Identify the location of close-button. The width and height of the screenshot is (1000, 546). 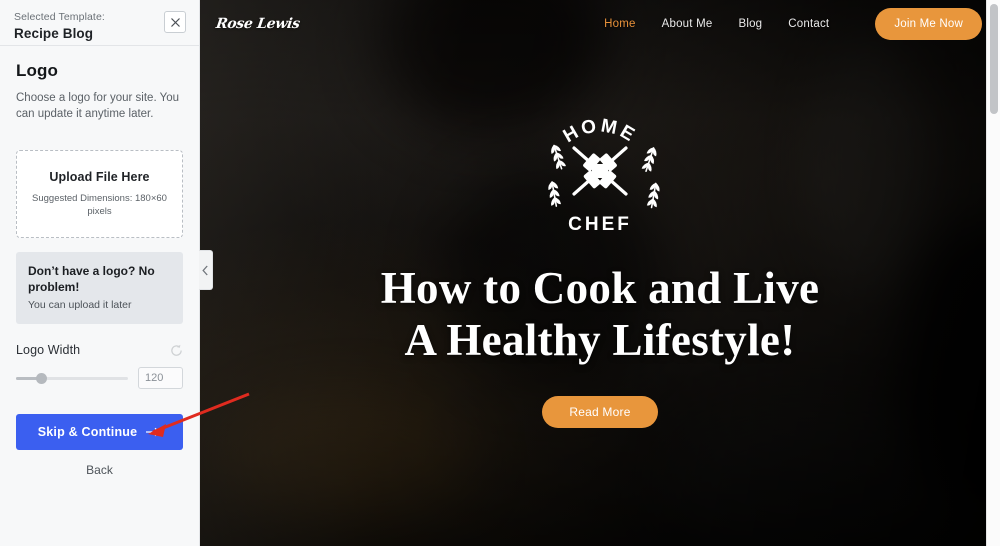
(175, 22).